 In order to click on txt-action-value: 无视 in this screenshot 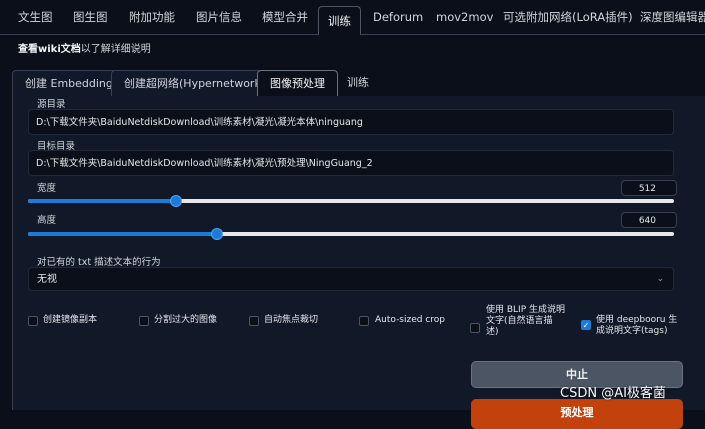, I will do `click(47, 279)`.